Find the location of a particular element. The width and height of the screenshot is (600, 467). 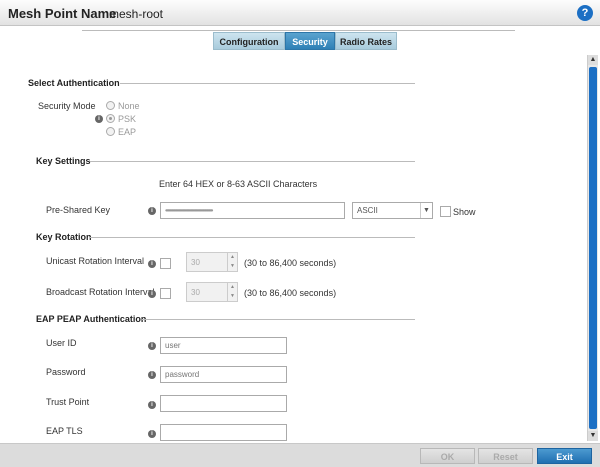

broadcast-rotation-range: (30 to 86,400 seconds) is located at coordinates (290, 293).